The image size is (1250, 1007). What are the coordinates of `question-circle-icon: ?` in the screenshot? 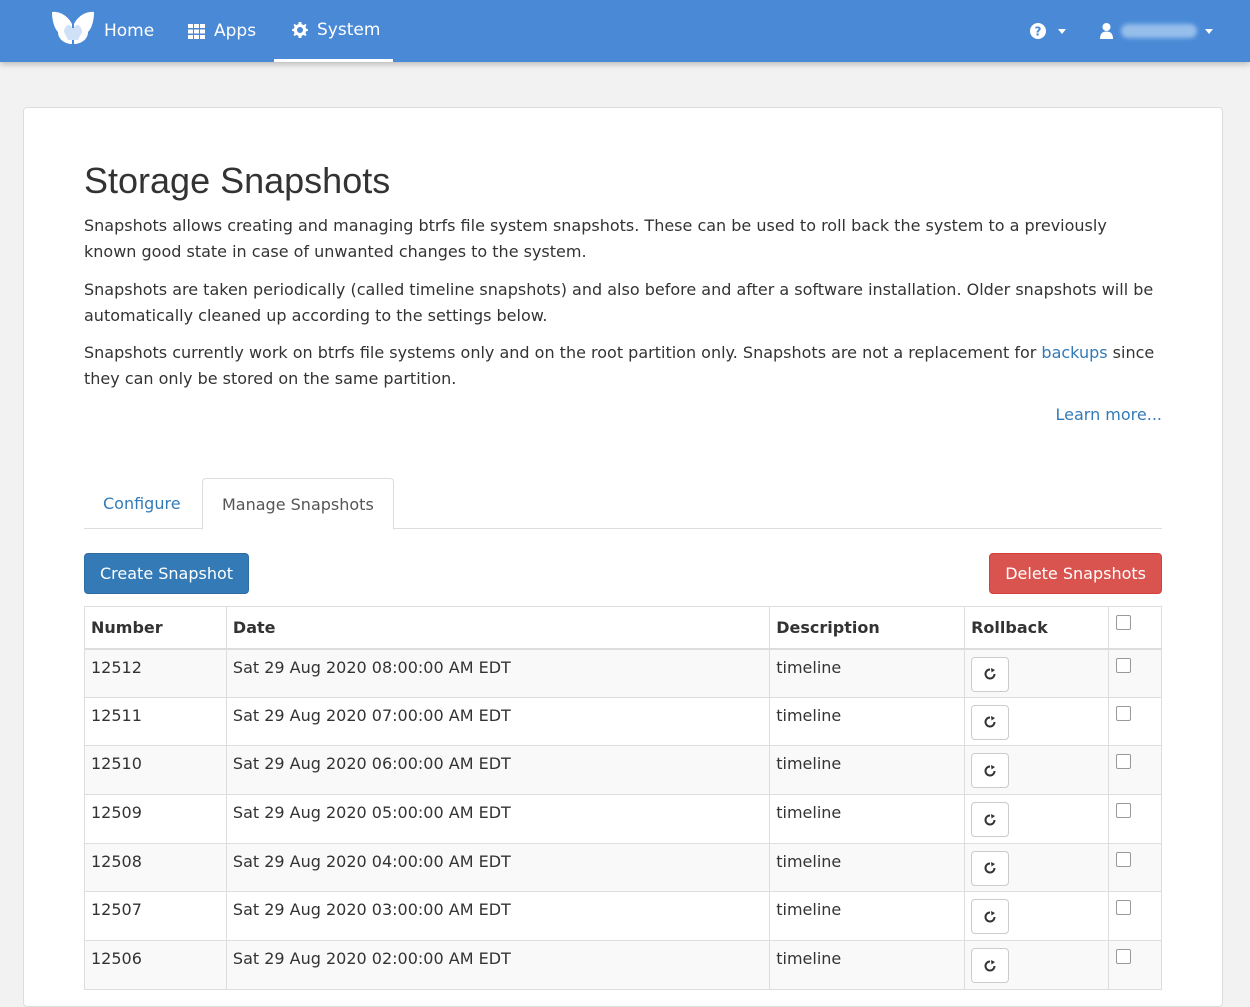 It's located at (1038, 31).